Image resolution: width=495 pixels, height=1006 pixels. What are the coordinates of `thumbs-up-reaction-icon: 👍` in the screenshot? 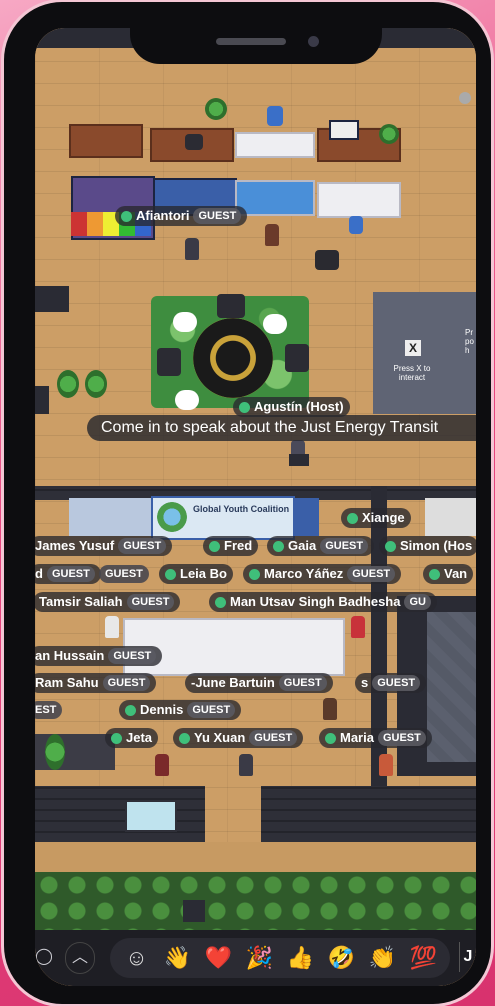 It's located at (301, 958).